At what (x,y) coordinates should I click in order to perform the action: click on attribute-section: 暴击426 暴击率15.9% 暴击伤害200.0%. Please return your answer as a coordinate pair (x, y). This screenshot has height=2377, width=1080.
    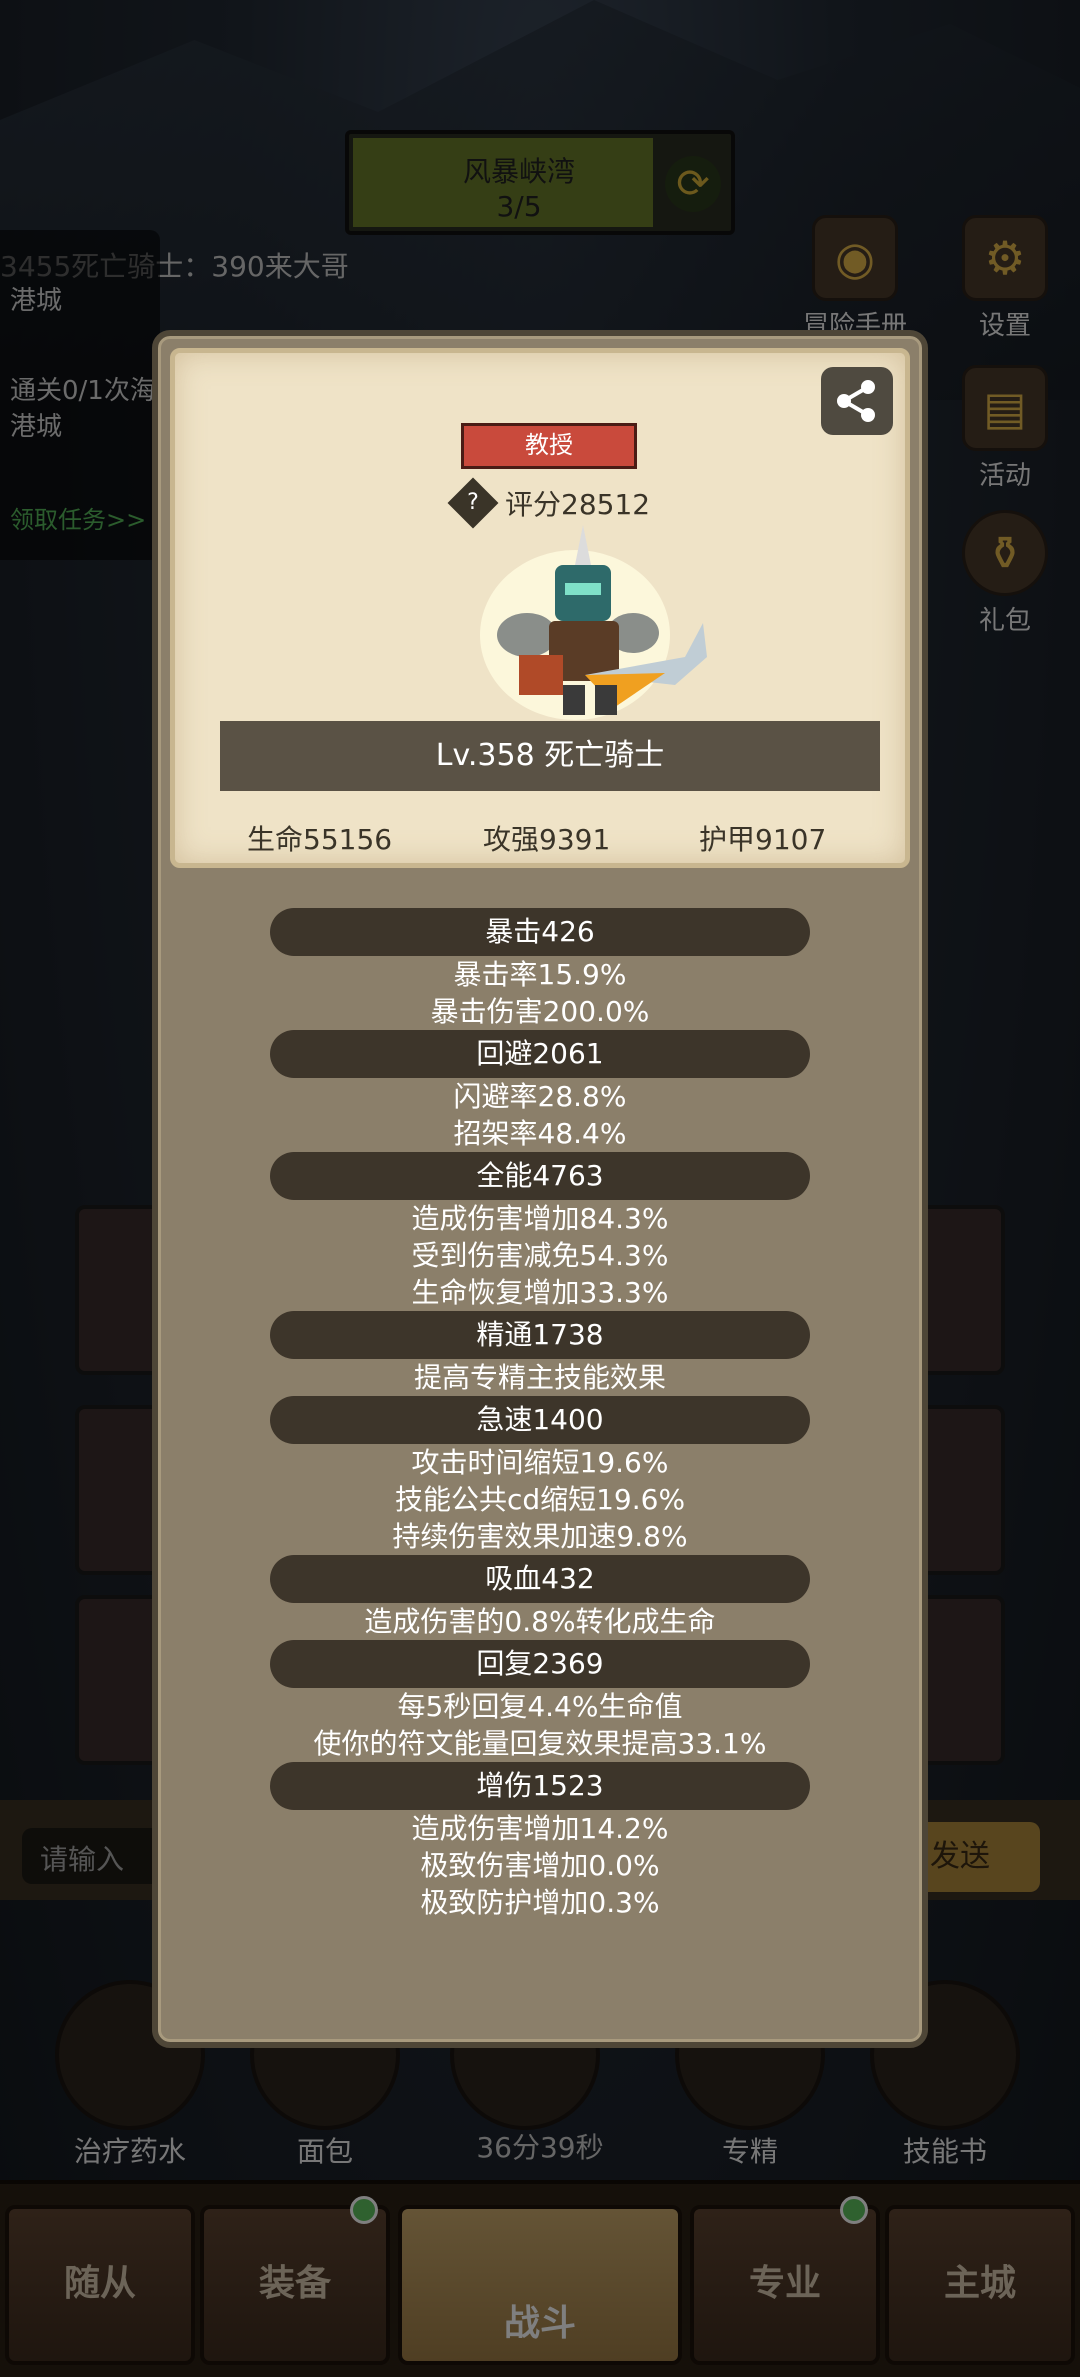
    Looking at the image, I should click on (540, 969).